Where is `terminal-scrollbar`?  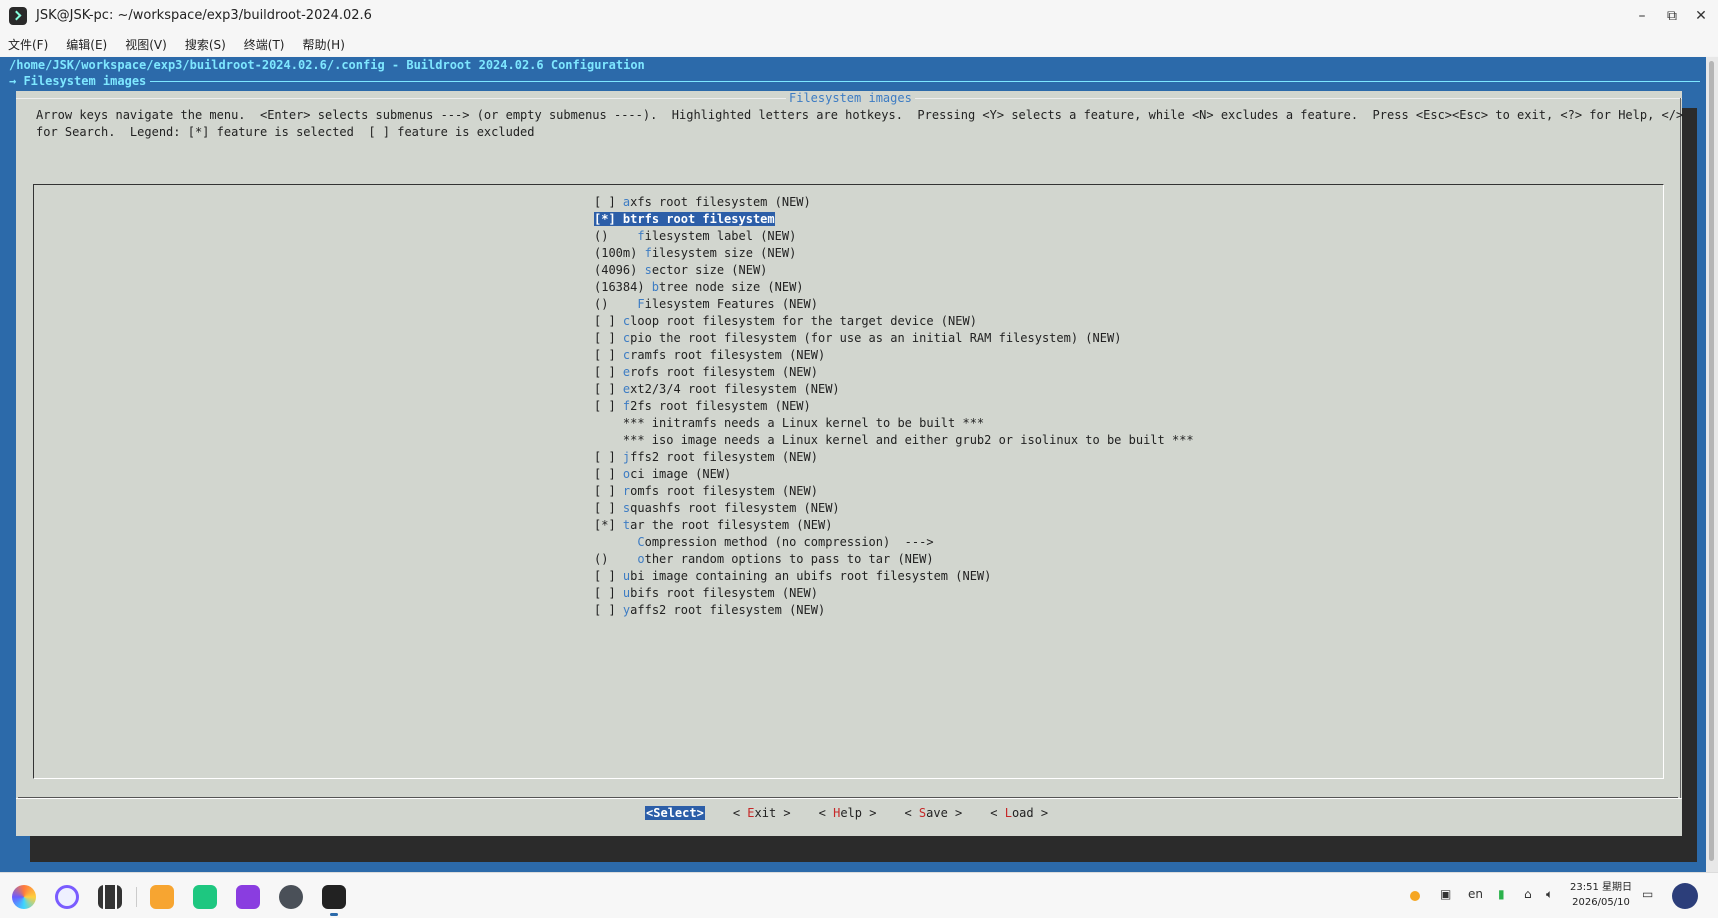
terminal-scrollbar is located at coordinates (1712, 464).